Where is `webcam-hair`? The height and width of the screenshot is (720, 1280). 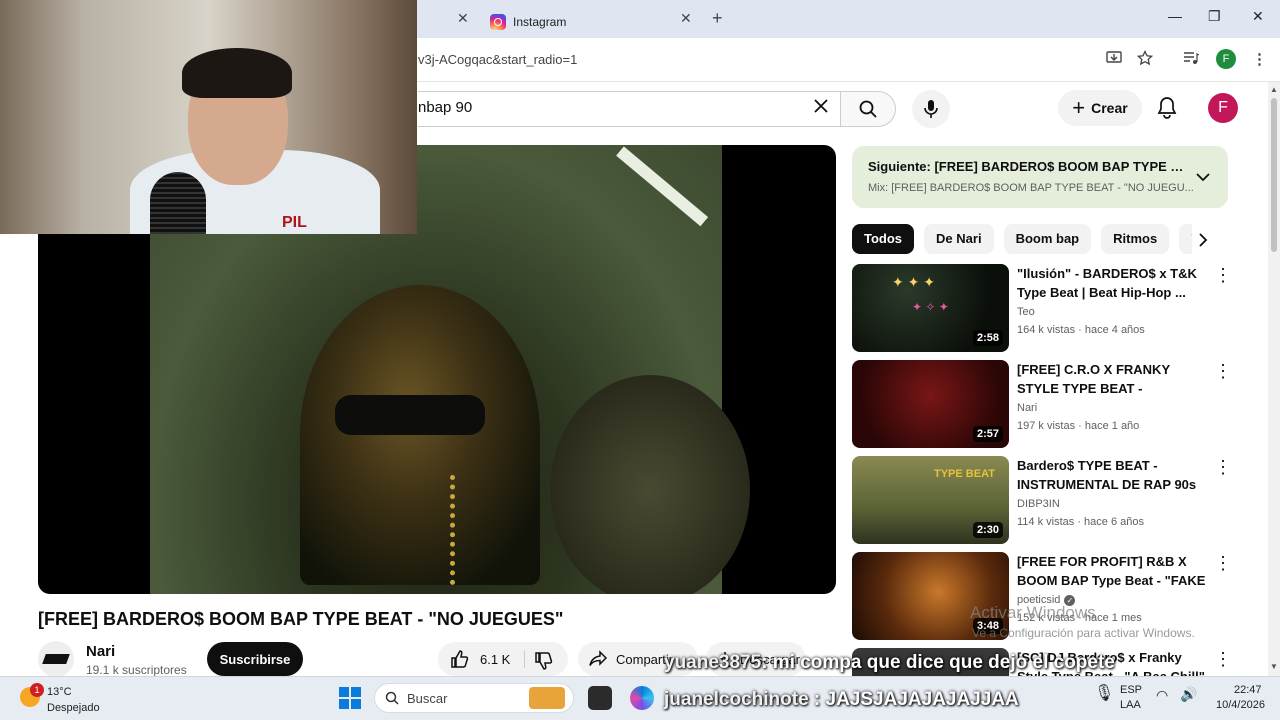 webcam-hair is located at coordinates (237, 73).